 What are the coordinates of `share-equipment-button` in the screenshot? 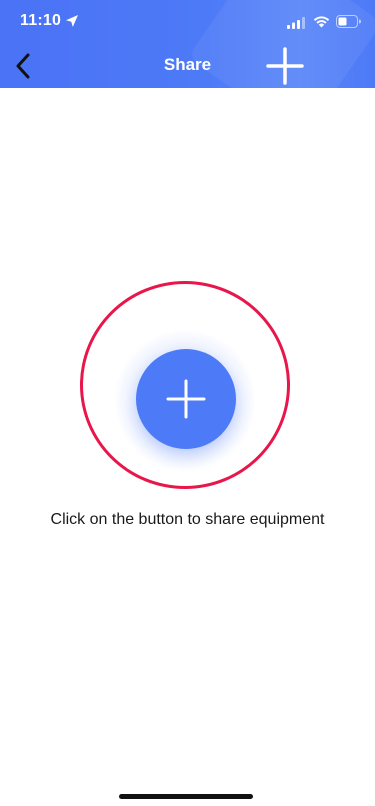 It's located at (186, 399).